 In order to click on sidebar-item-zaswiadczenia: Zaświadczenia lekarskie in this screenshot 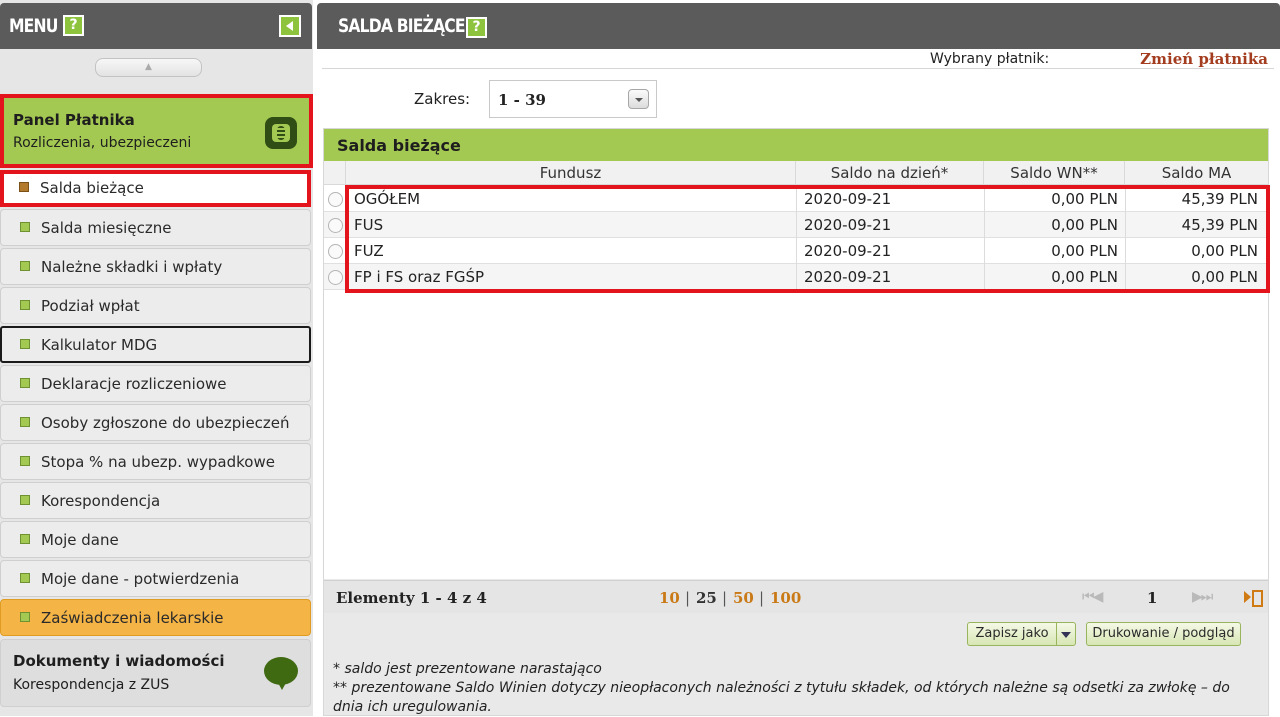, I will do `click(155, 617)`.